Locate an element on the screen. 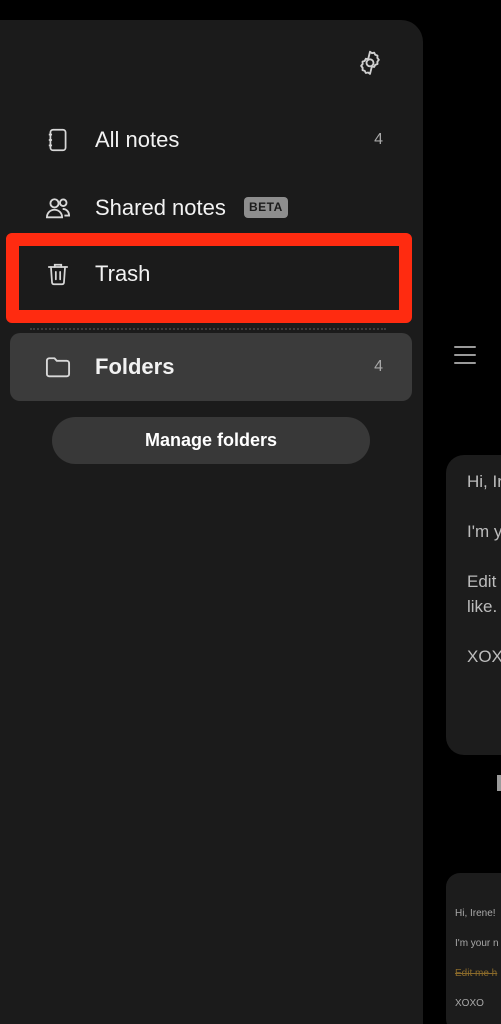 This screenshot has width=501, height=1024. settings-gear-icon is located at coordinates (370, 64).